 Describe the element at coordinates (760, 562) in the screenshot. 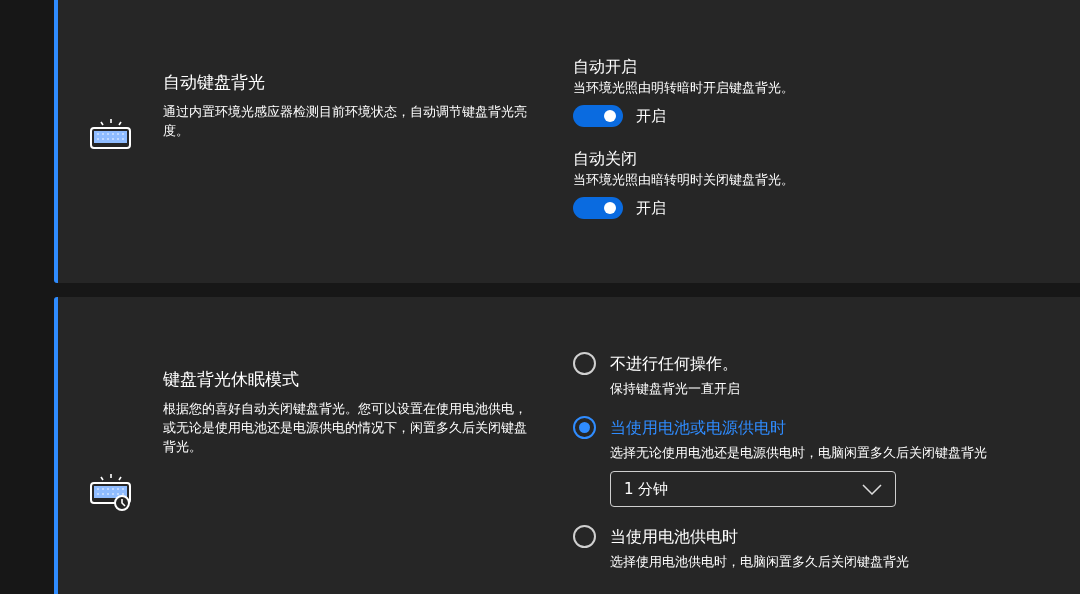

I see `radio-description: 选择使用电池供电时，电脑闲置多久后关闭键盘背光` at that location.